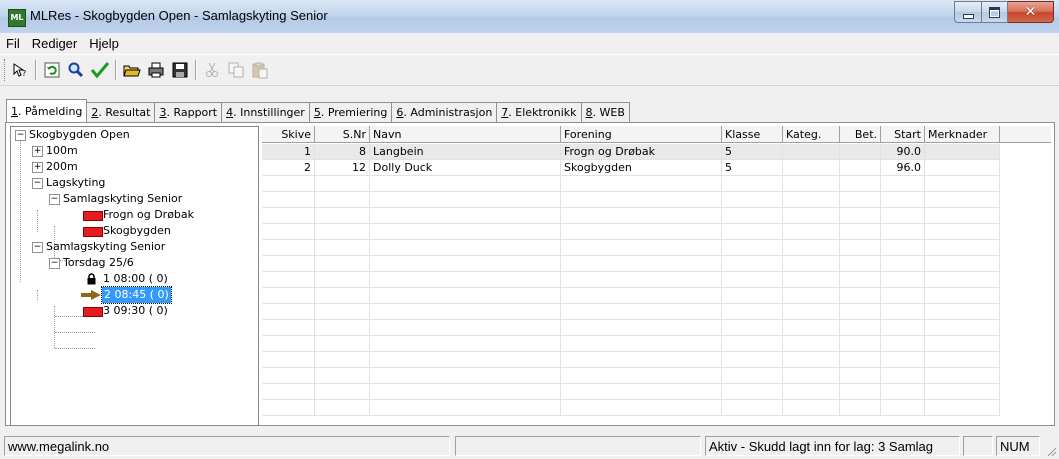  What do you see at coordinates (641, 152) in the screenshot?
I see `cell-forening: Frogn og Drøbak` at bounding box center [641, 152].